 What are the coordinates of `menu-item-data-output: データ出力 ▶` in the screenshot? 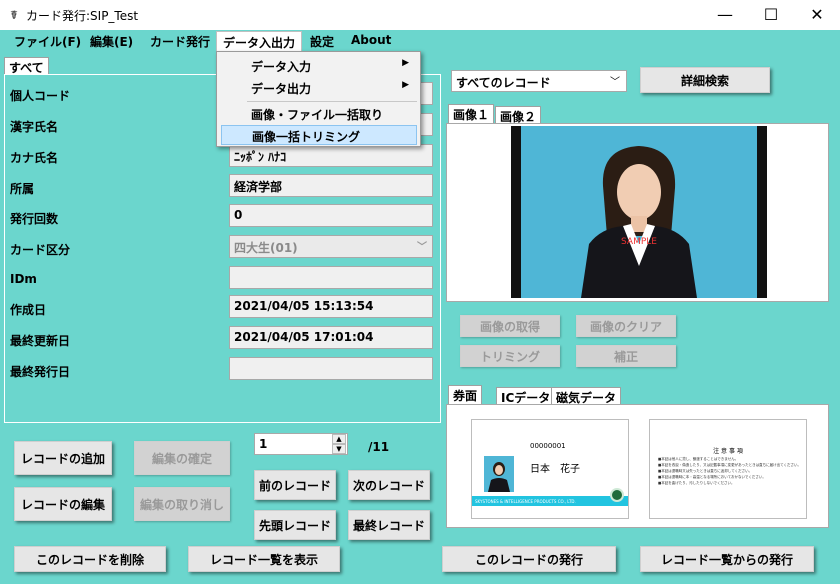 It's located at (319, 88).